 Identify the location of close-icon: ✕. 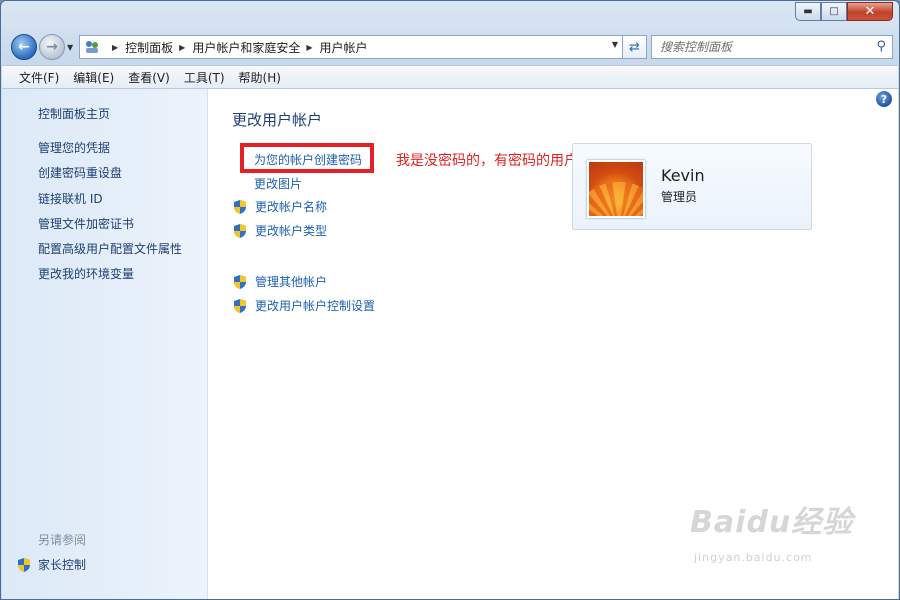
(870, 11).